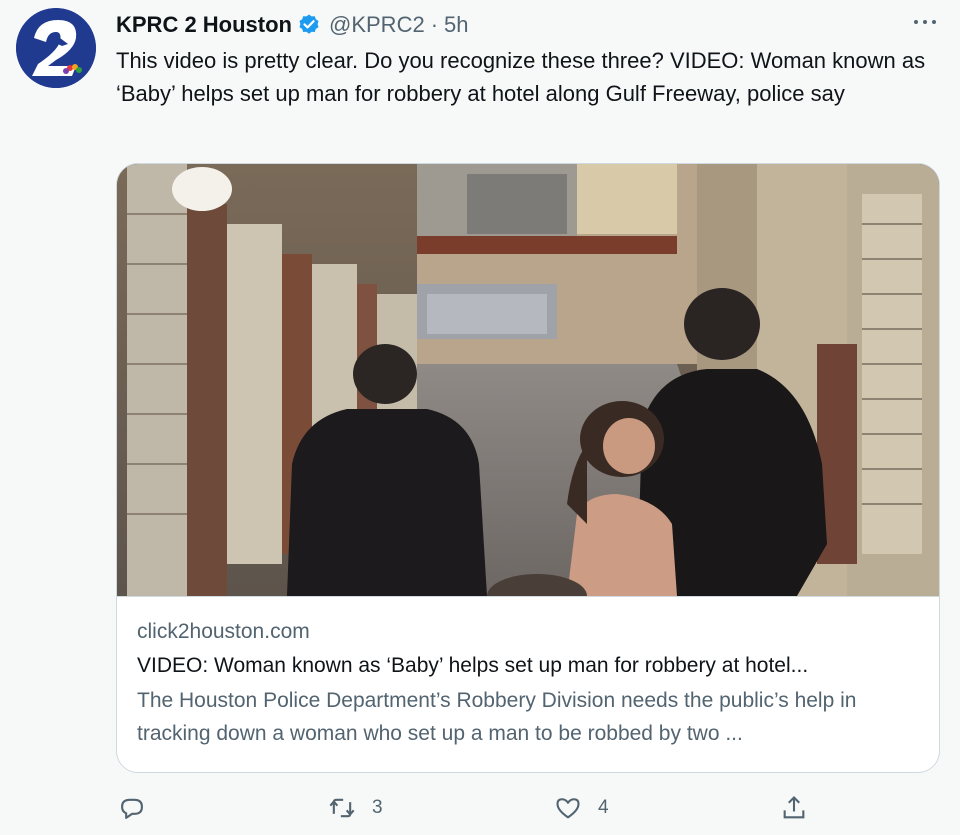  Describe the element at coordinates (377, 807) in the screenshot. I see `retweet-count: 3` at that location.